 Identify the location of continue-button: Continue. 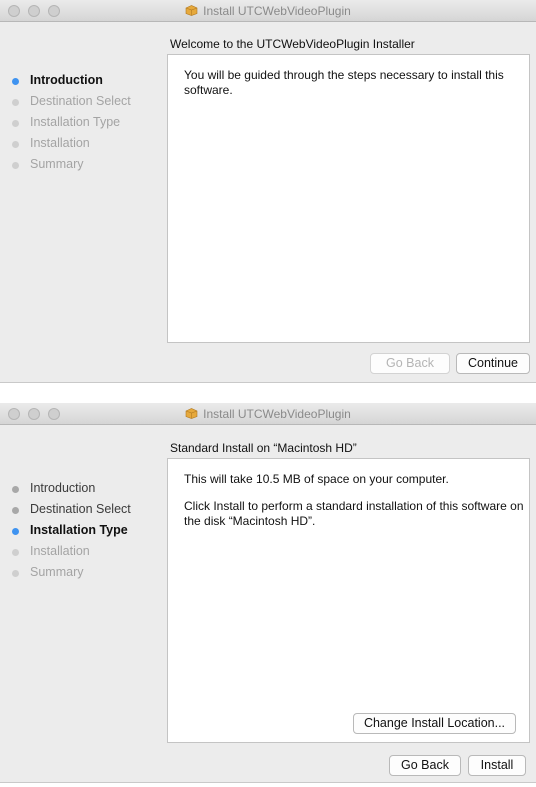
(493, 363).